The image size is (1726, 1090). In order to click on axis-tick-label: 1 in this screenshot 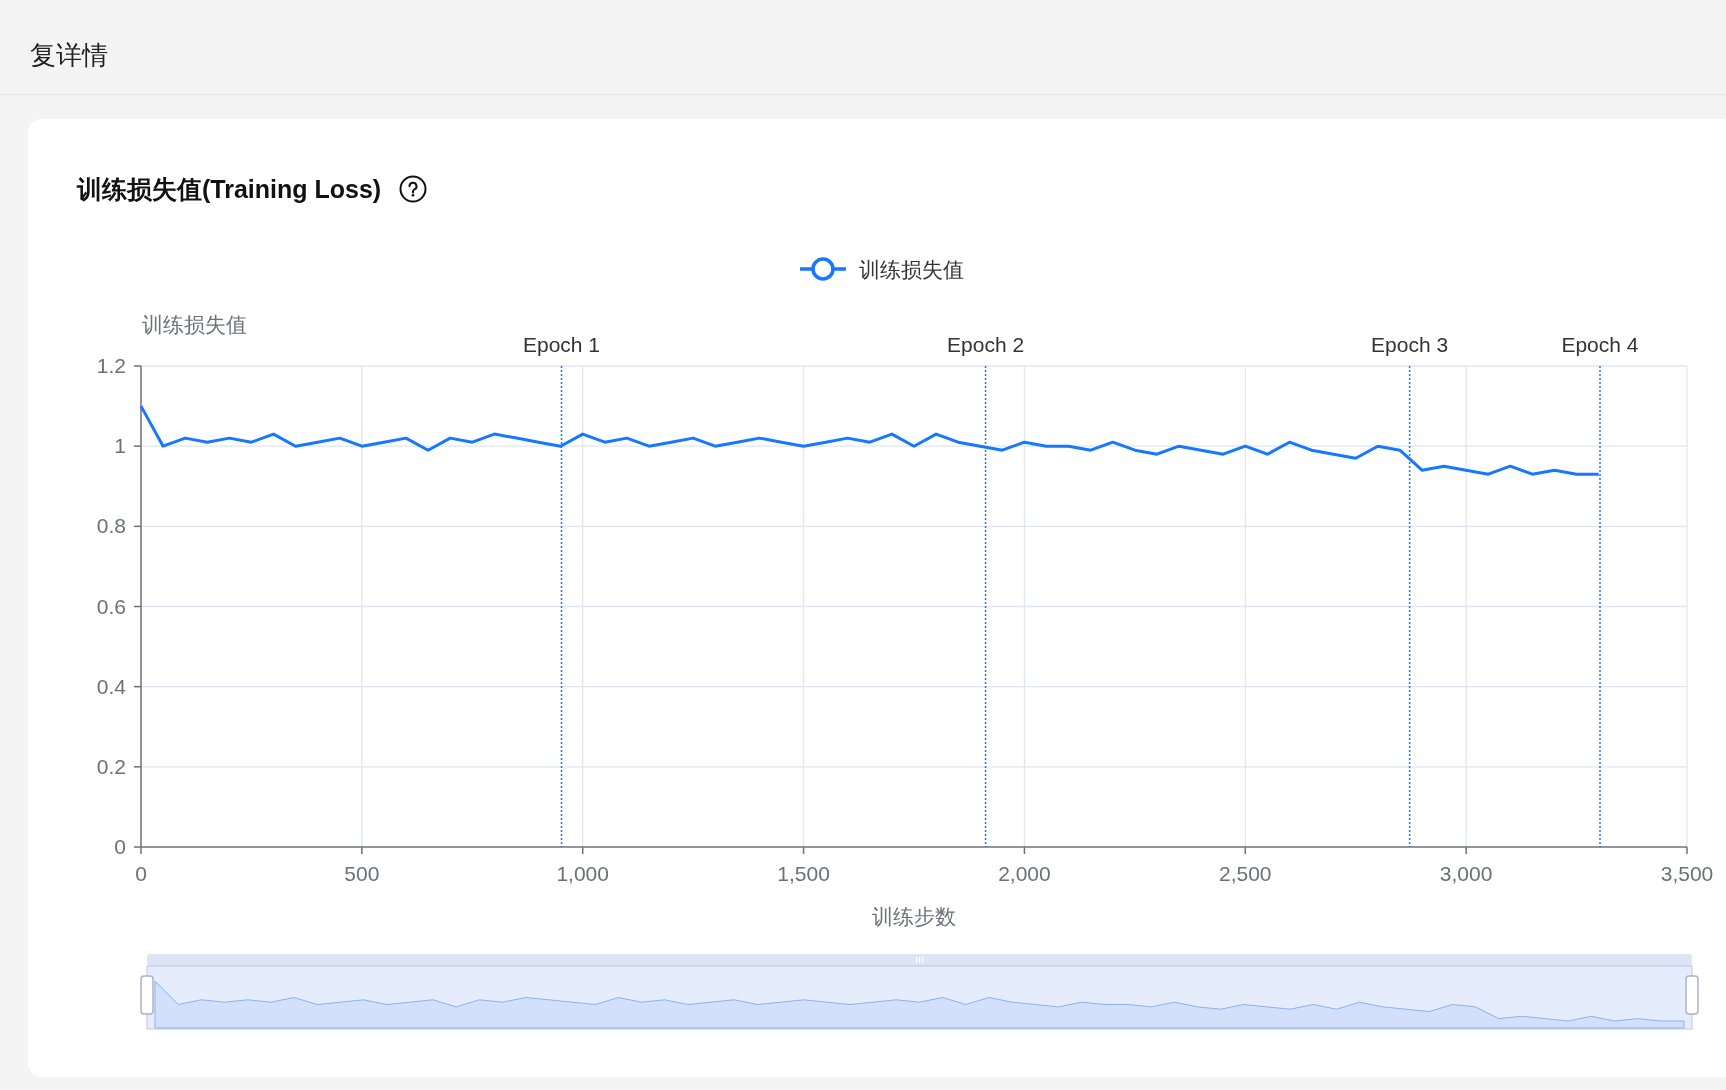, I will do `click(120, 446)`.